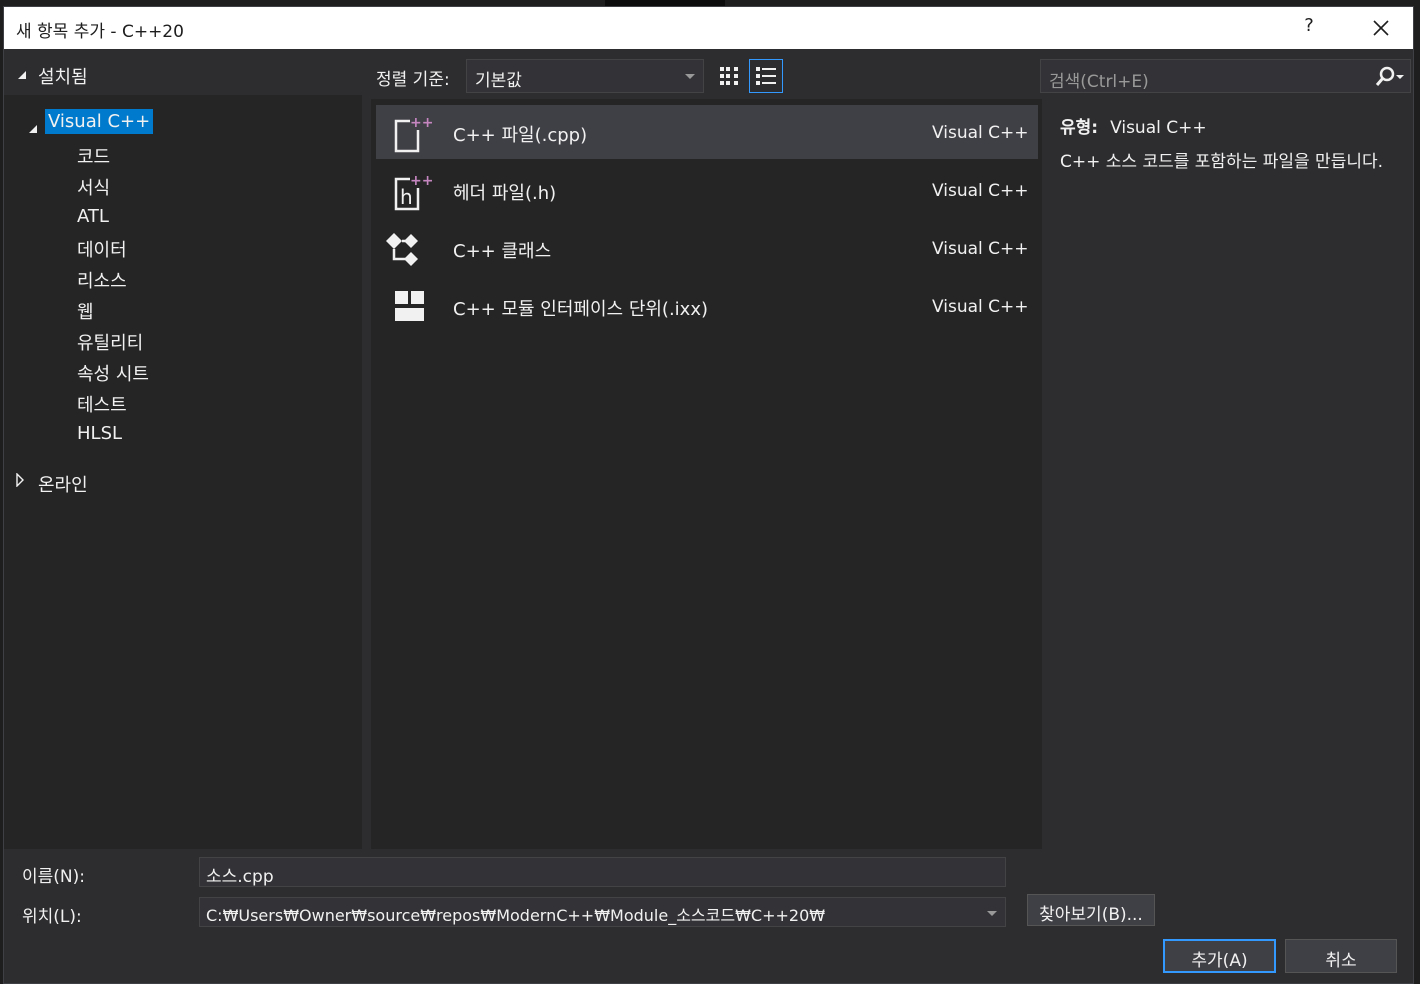  What do you see at coordinates (1158, 128) in the screenshot?
I see `info-type-value: Visual C++` at bounding box center [1158, 128].